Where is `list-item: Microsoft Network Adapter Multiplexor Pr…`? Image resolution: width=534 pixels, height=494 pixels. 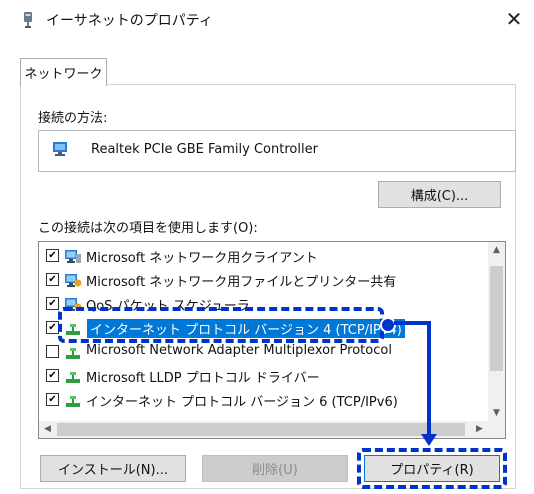 list-item: Microsoft Network Adapter Multiplexor Pr… is located at coordinates (263, 352).